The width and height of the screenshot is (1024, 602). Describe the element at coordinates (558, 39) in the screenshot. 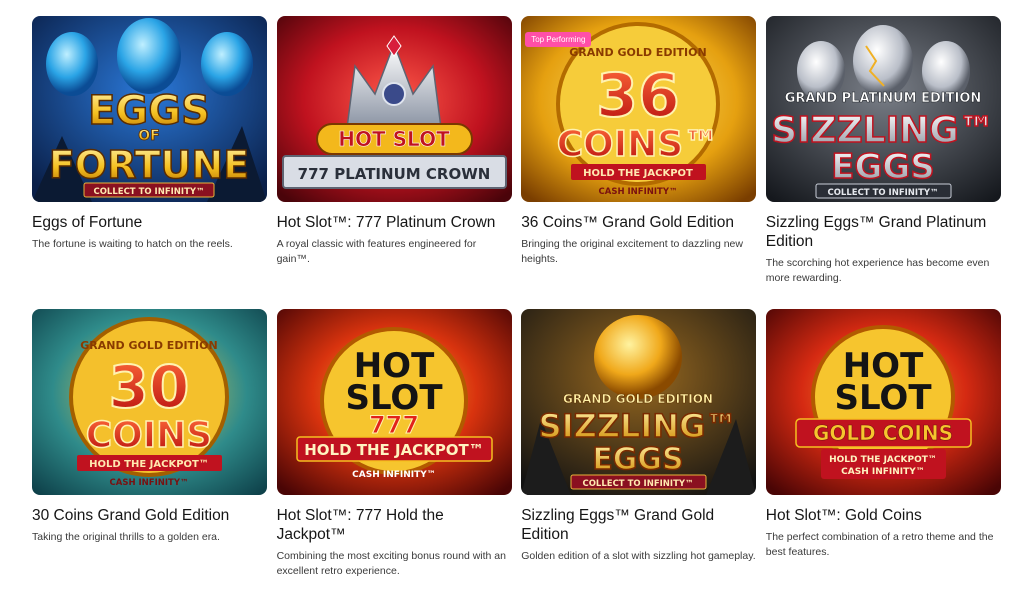

I see `top-performing-badge: Top Performing` at that location.